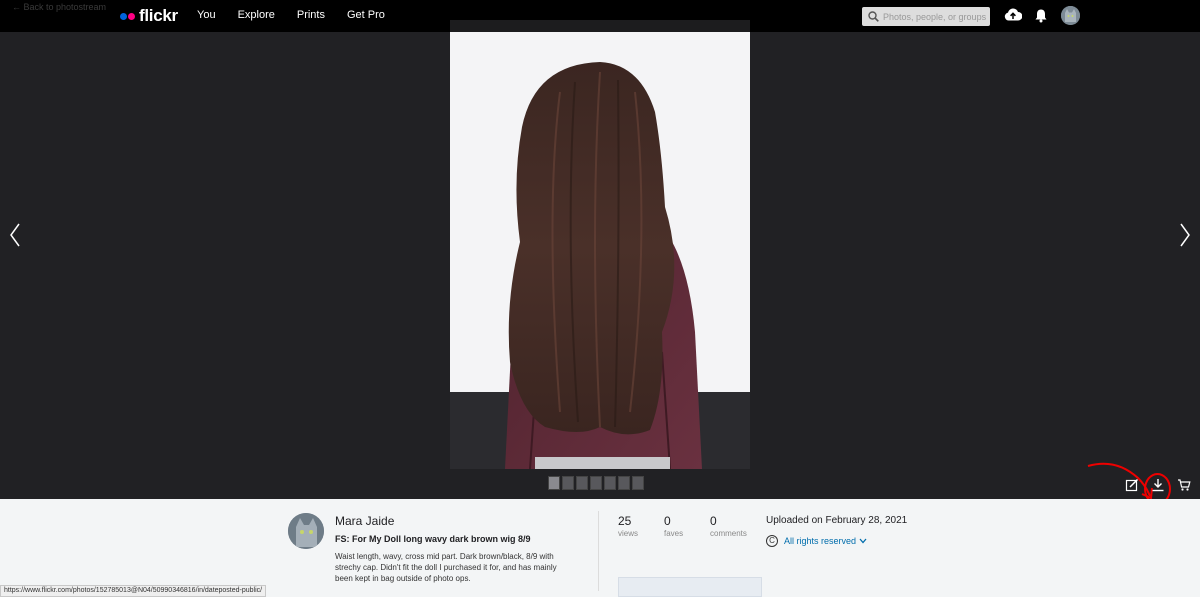  Describe the element at coordinates (158, 15) in the screenshot. I see `logo-text: flickr` at that location.